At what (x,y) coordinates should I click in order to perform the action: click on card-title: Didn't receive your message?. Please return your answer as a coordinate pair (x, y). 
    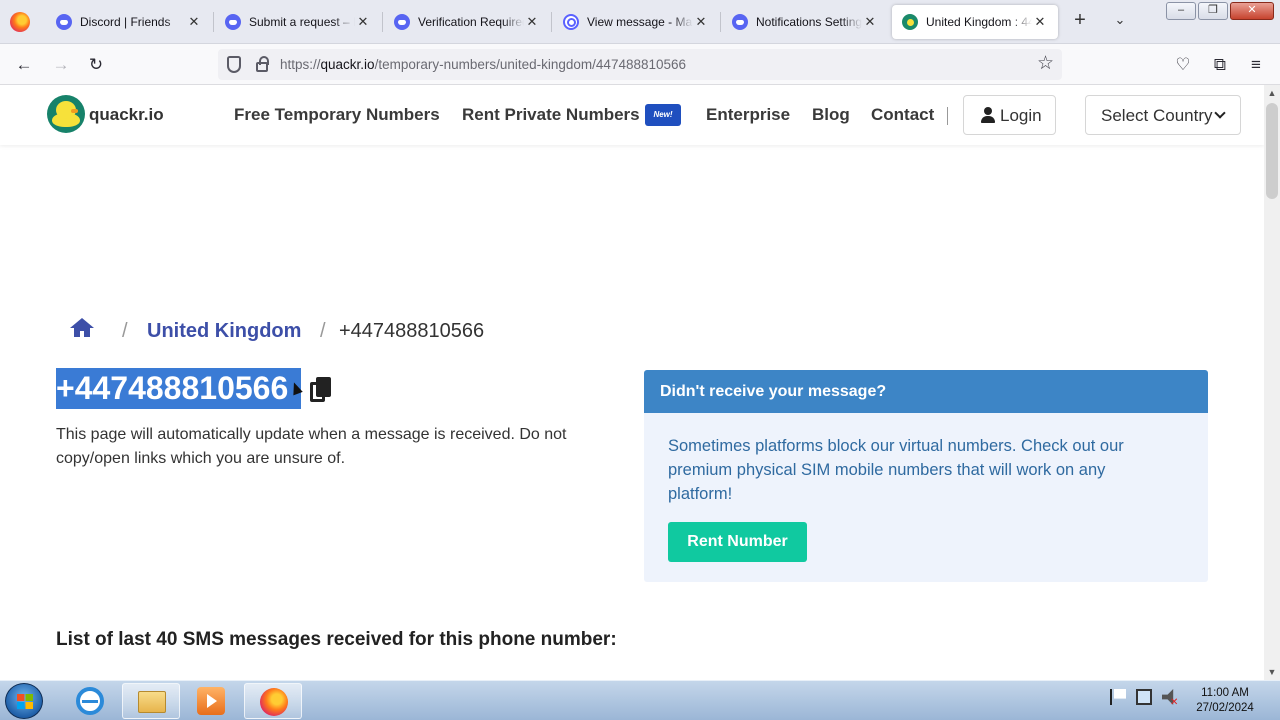
    Looking at the image, I should click on (926, 391).